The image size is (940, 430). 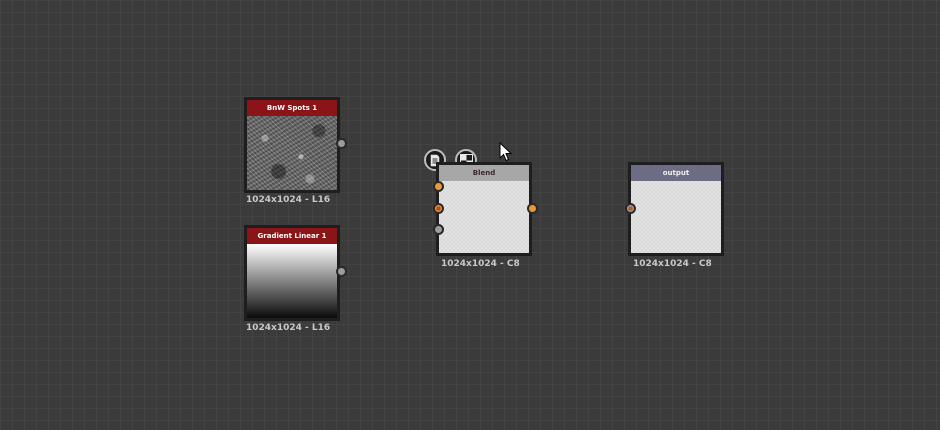 I want to click on node-bnw-spots: BnW Spots 1, so click(x=295, y=145).